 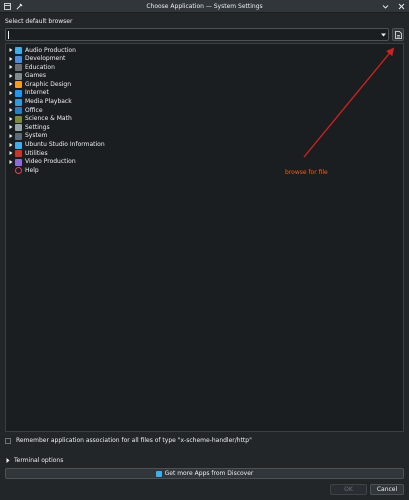 What do you see at coordinates (18, 162) in the screenshot?
I see `video-production-icon` at bounding box center [18, 162].